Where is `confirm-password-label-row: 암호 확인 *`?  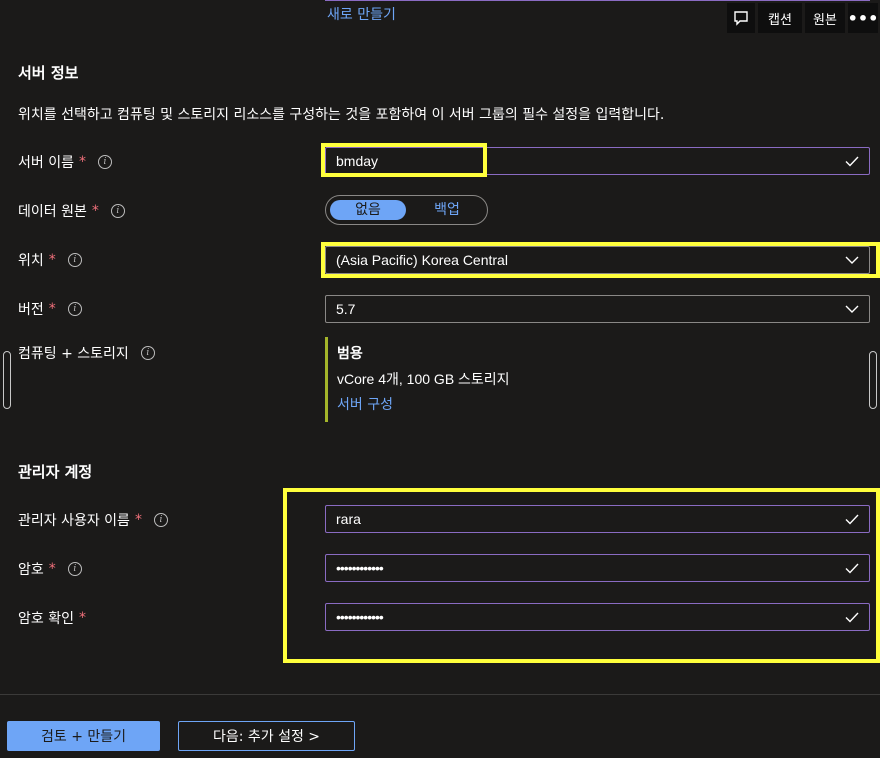 confirm-password-label-row: 암호 확인 * is located at coordinates (52, 618).